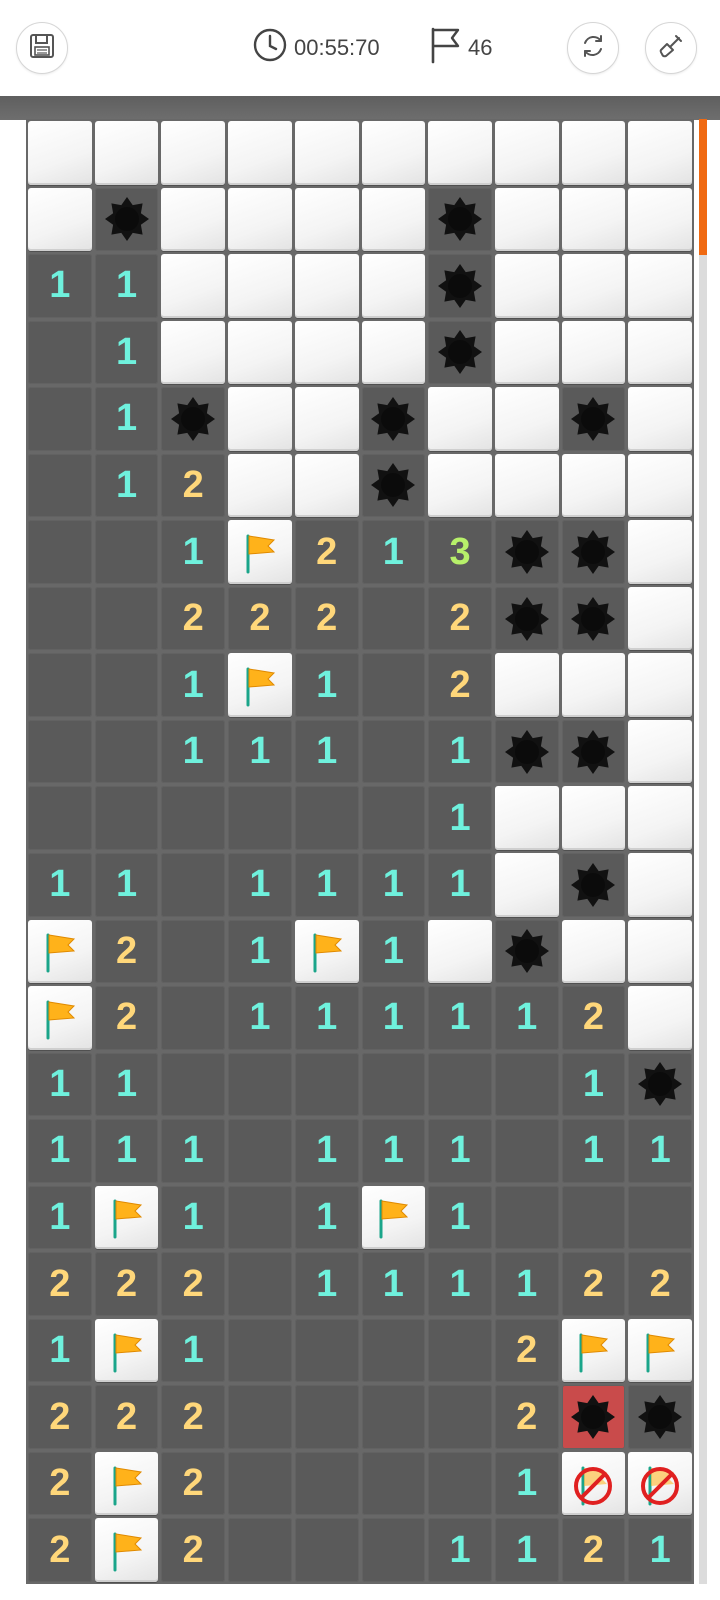 The height and width of the screenshot is (1600, 720). Describe the element at coordinates (703, 851) in the screenshot. I see `scrollbar` at that location.